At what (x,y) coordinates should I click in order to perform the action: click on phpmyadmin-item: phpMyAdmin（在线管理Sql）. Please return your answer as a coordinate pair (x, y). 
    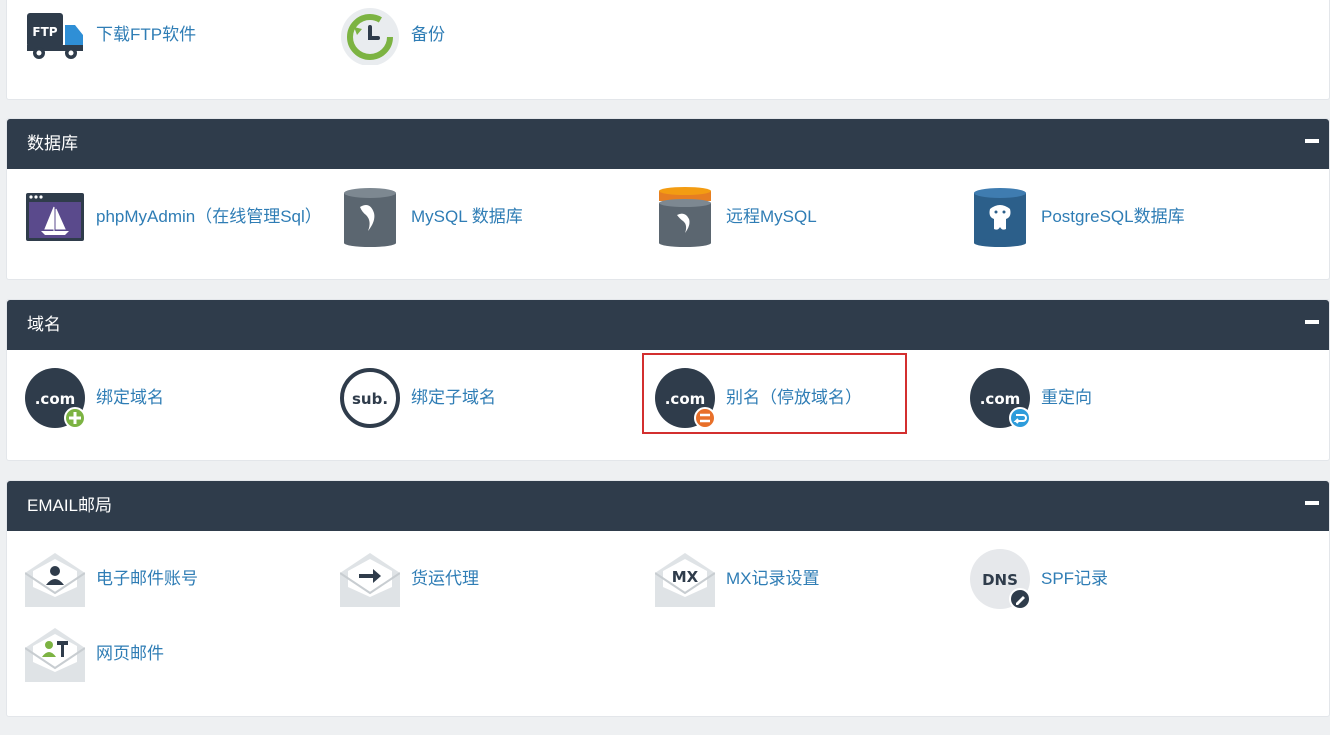
    Looking at the image, I should click on (180, 217).